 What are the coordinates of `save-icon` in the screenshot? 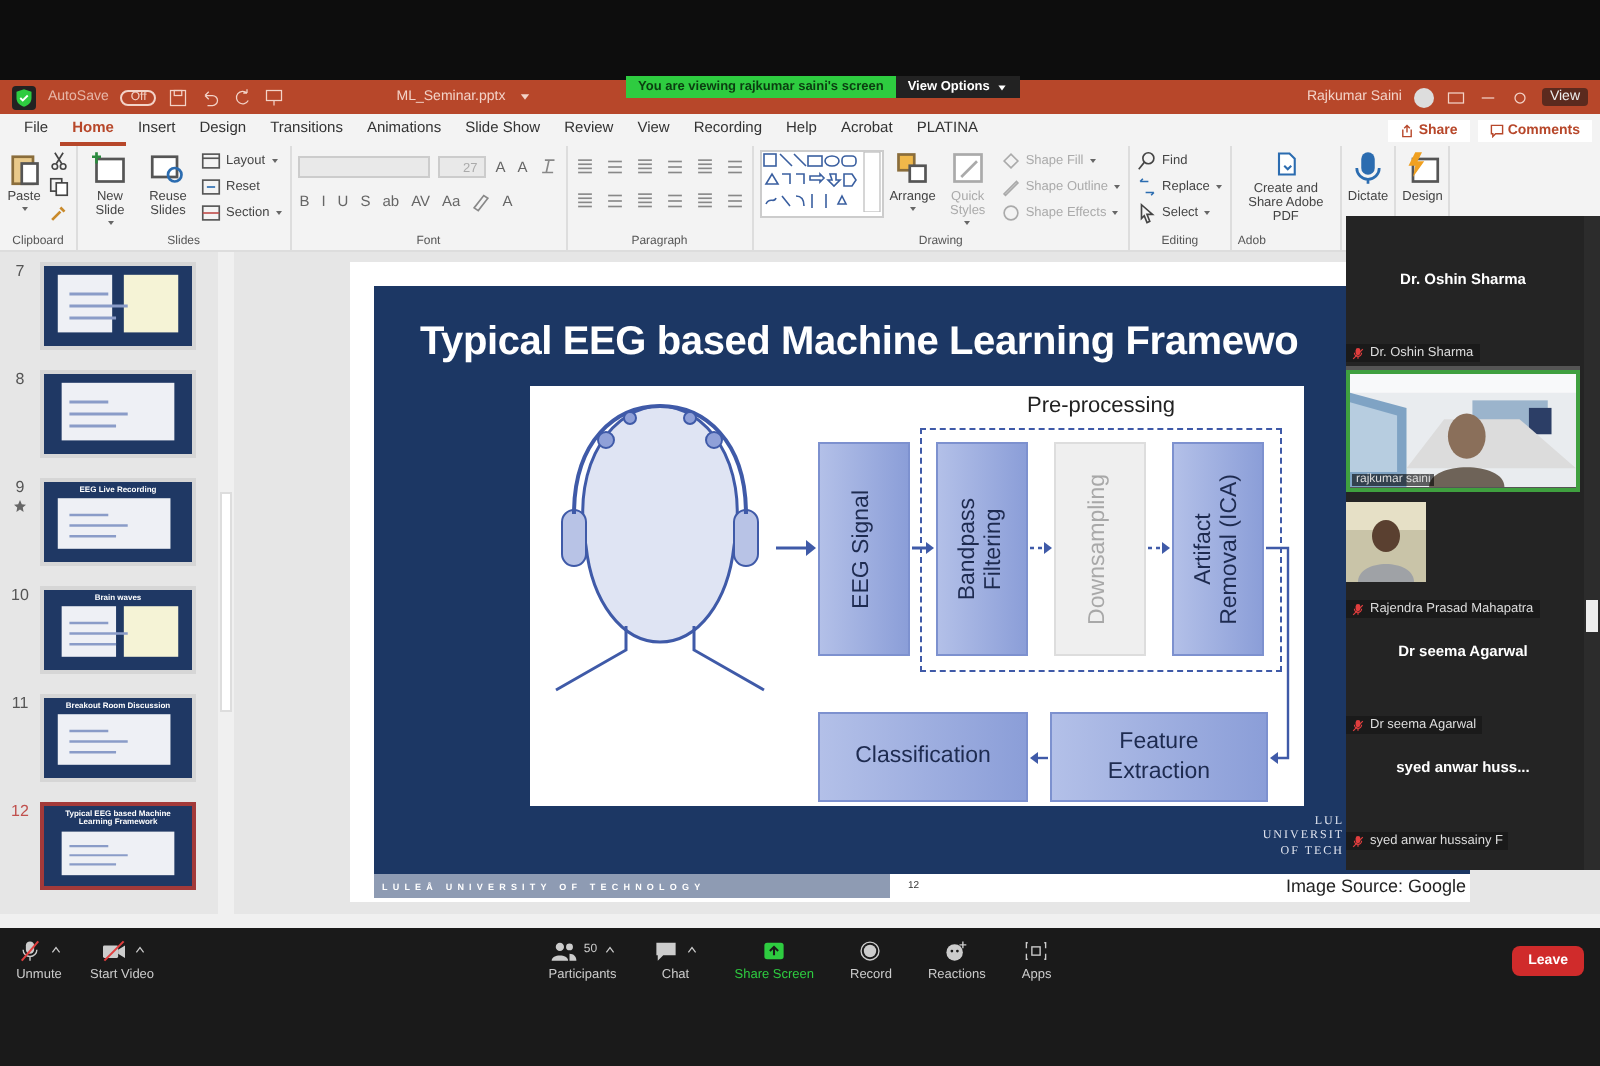 It's located at (178, 97).